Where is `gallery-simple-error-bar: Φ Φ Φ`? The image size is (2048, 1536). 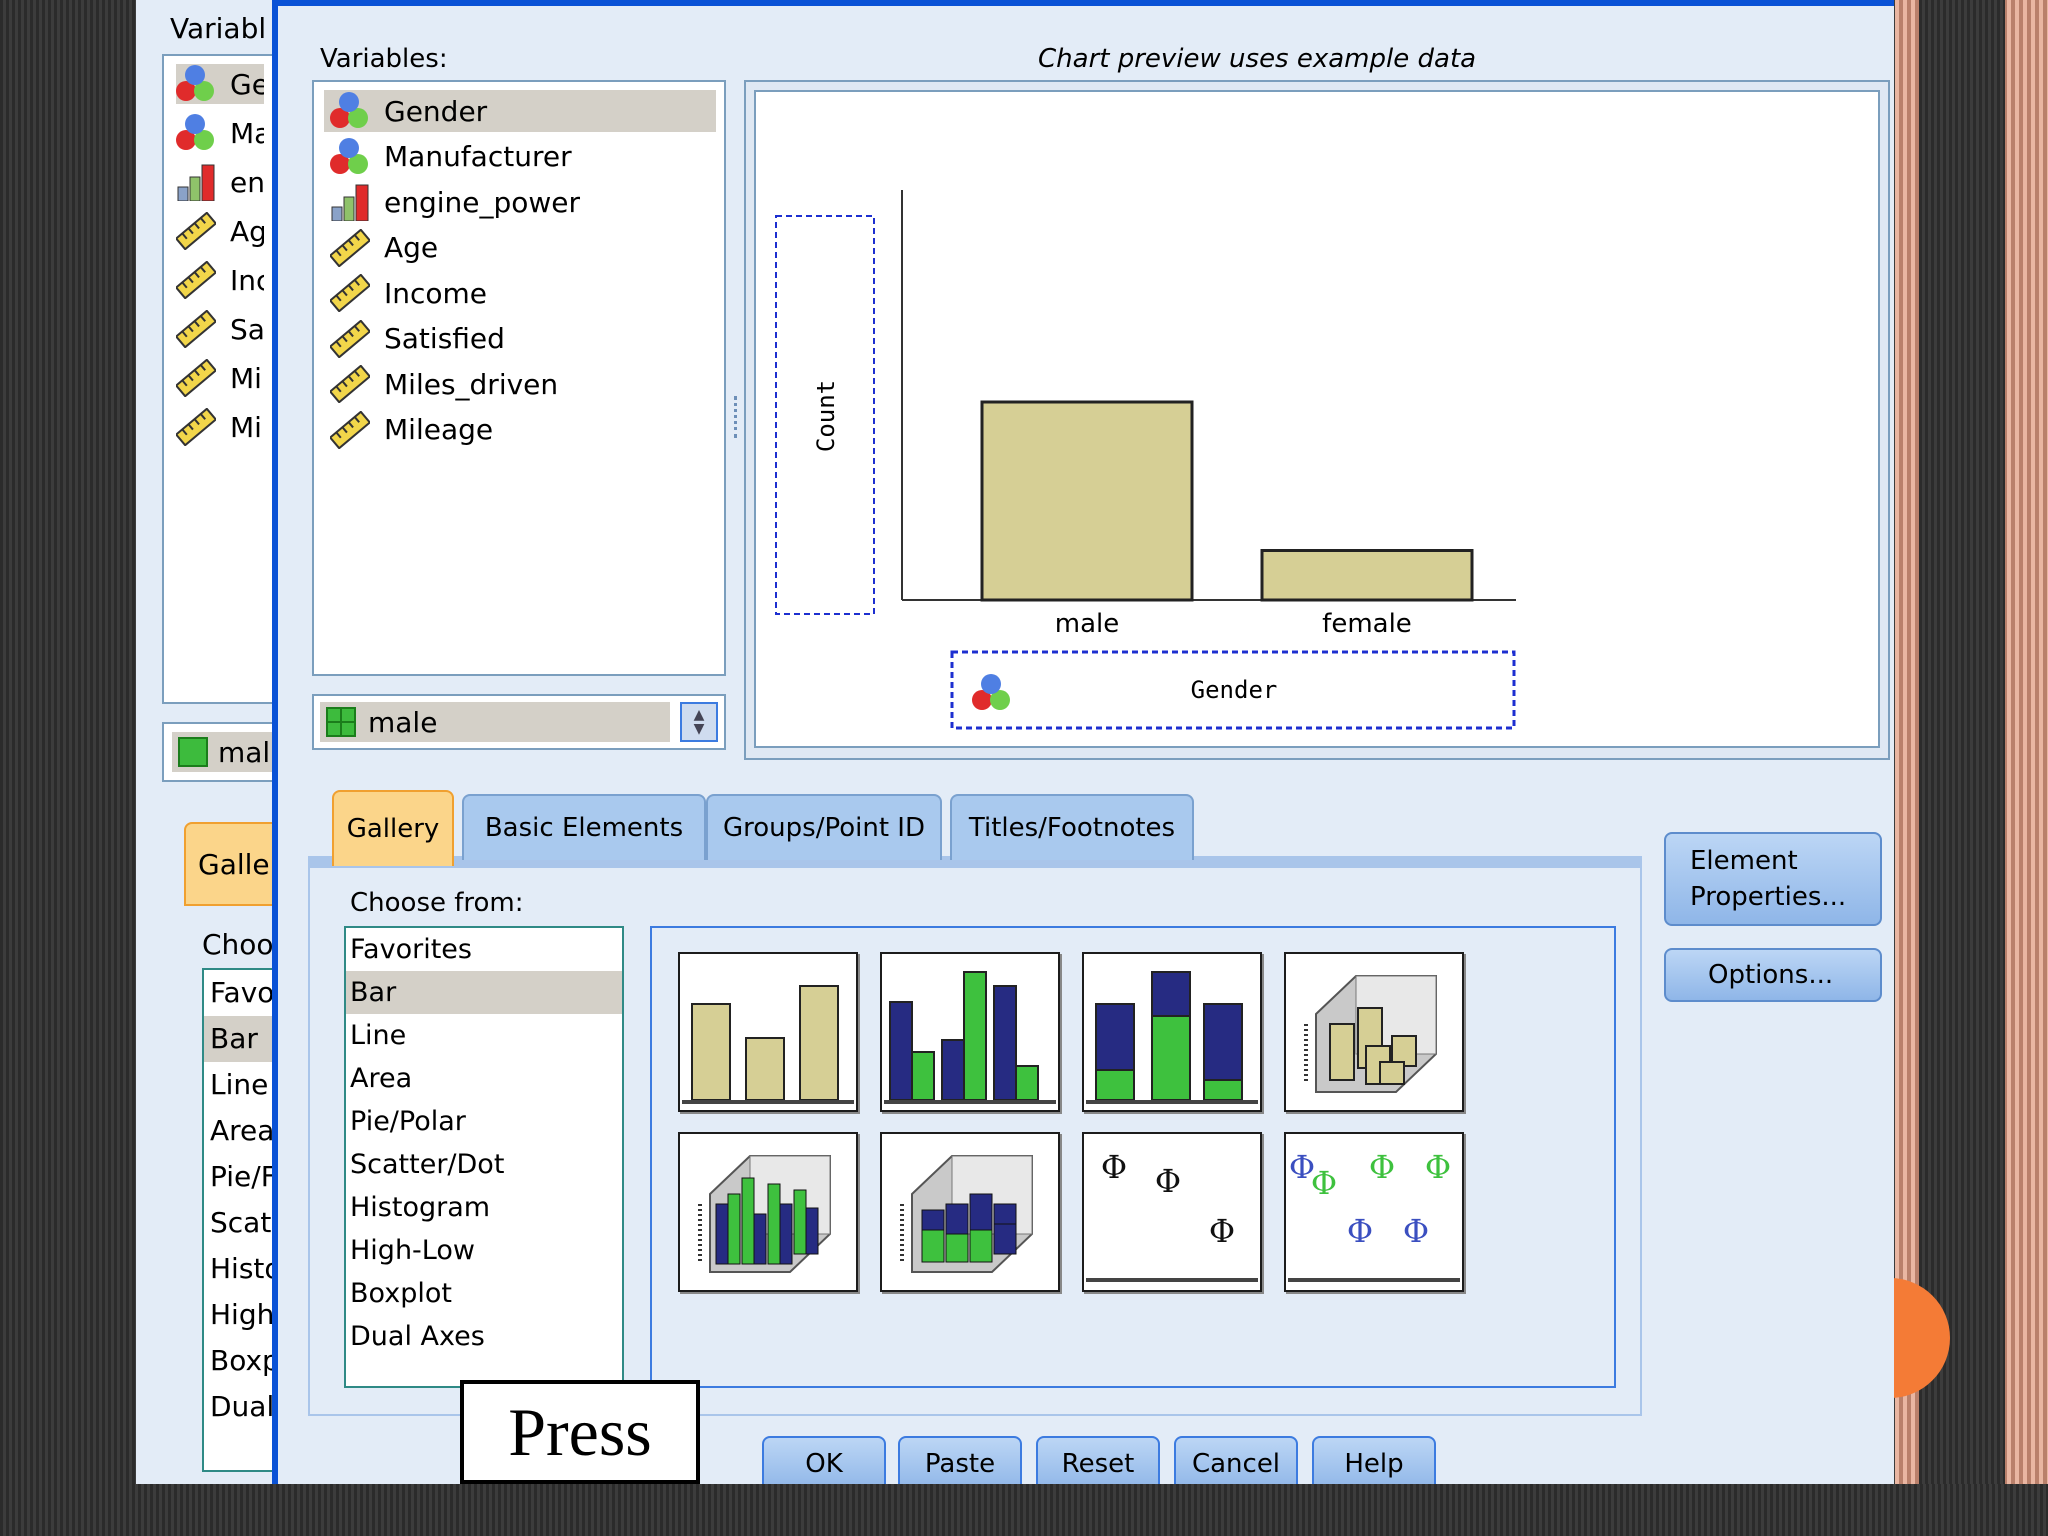 gallery-simple-error-bar: Φ Φ Φ is located at coordinates (1172, 1212).